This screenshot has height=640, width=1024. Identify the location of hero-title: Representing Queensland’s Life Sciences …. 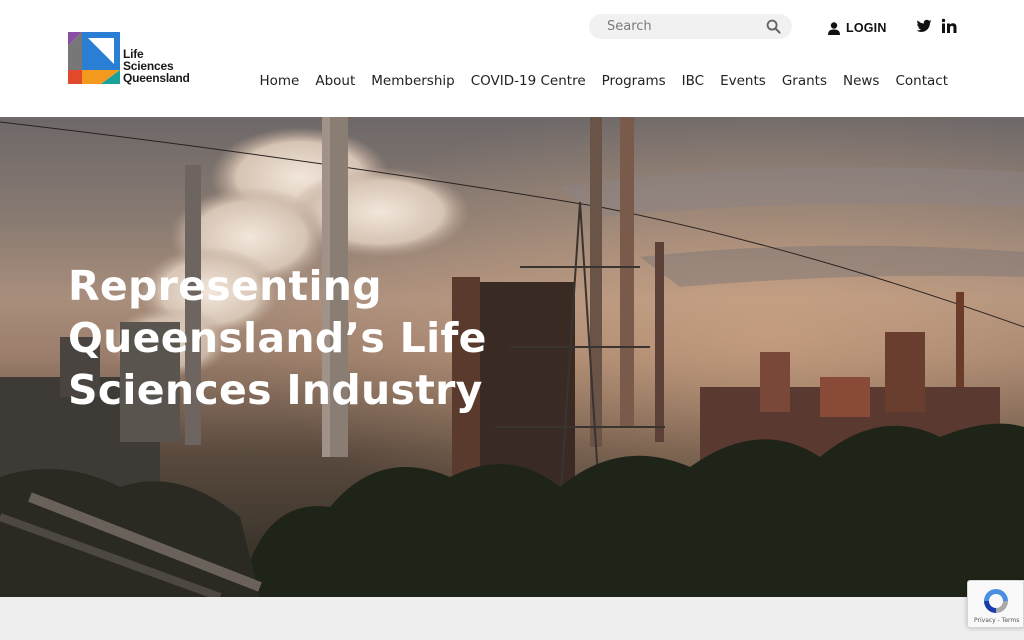
(278, 338).